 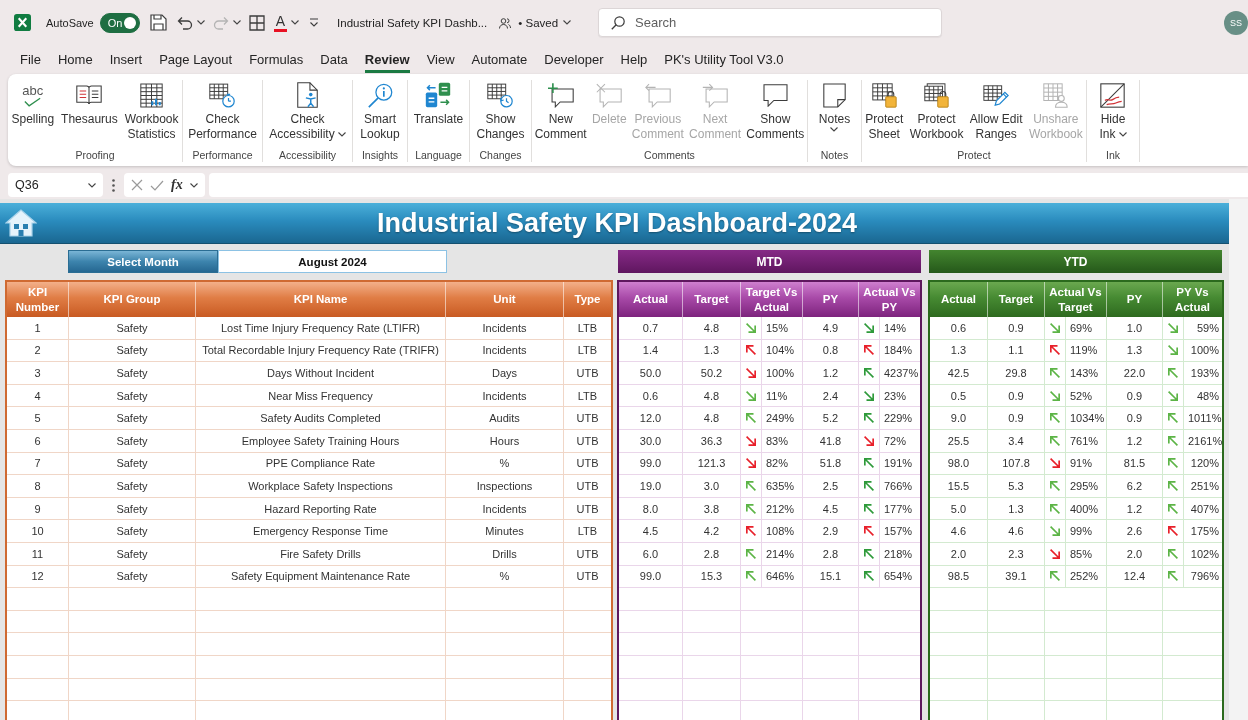 What do you see at coordinates (314, 22) in the screenshot?
I see `customize-icon` at bounding box center [314, 22].